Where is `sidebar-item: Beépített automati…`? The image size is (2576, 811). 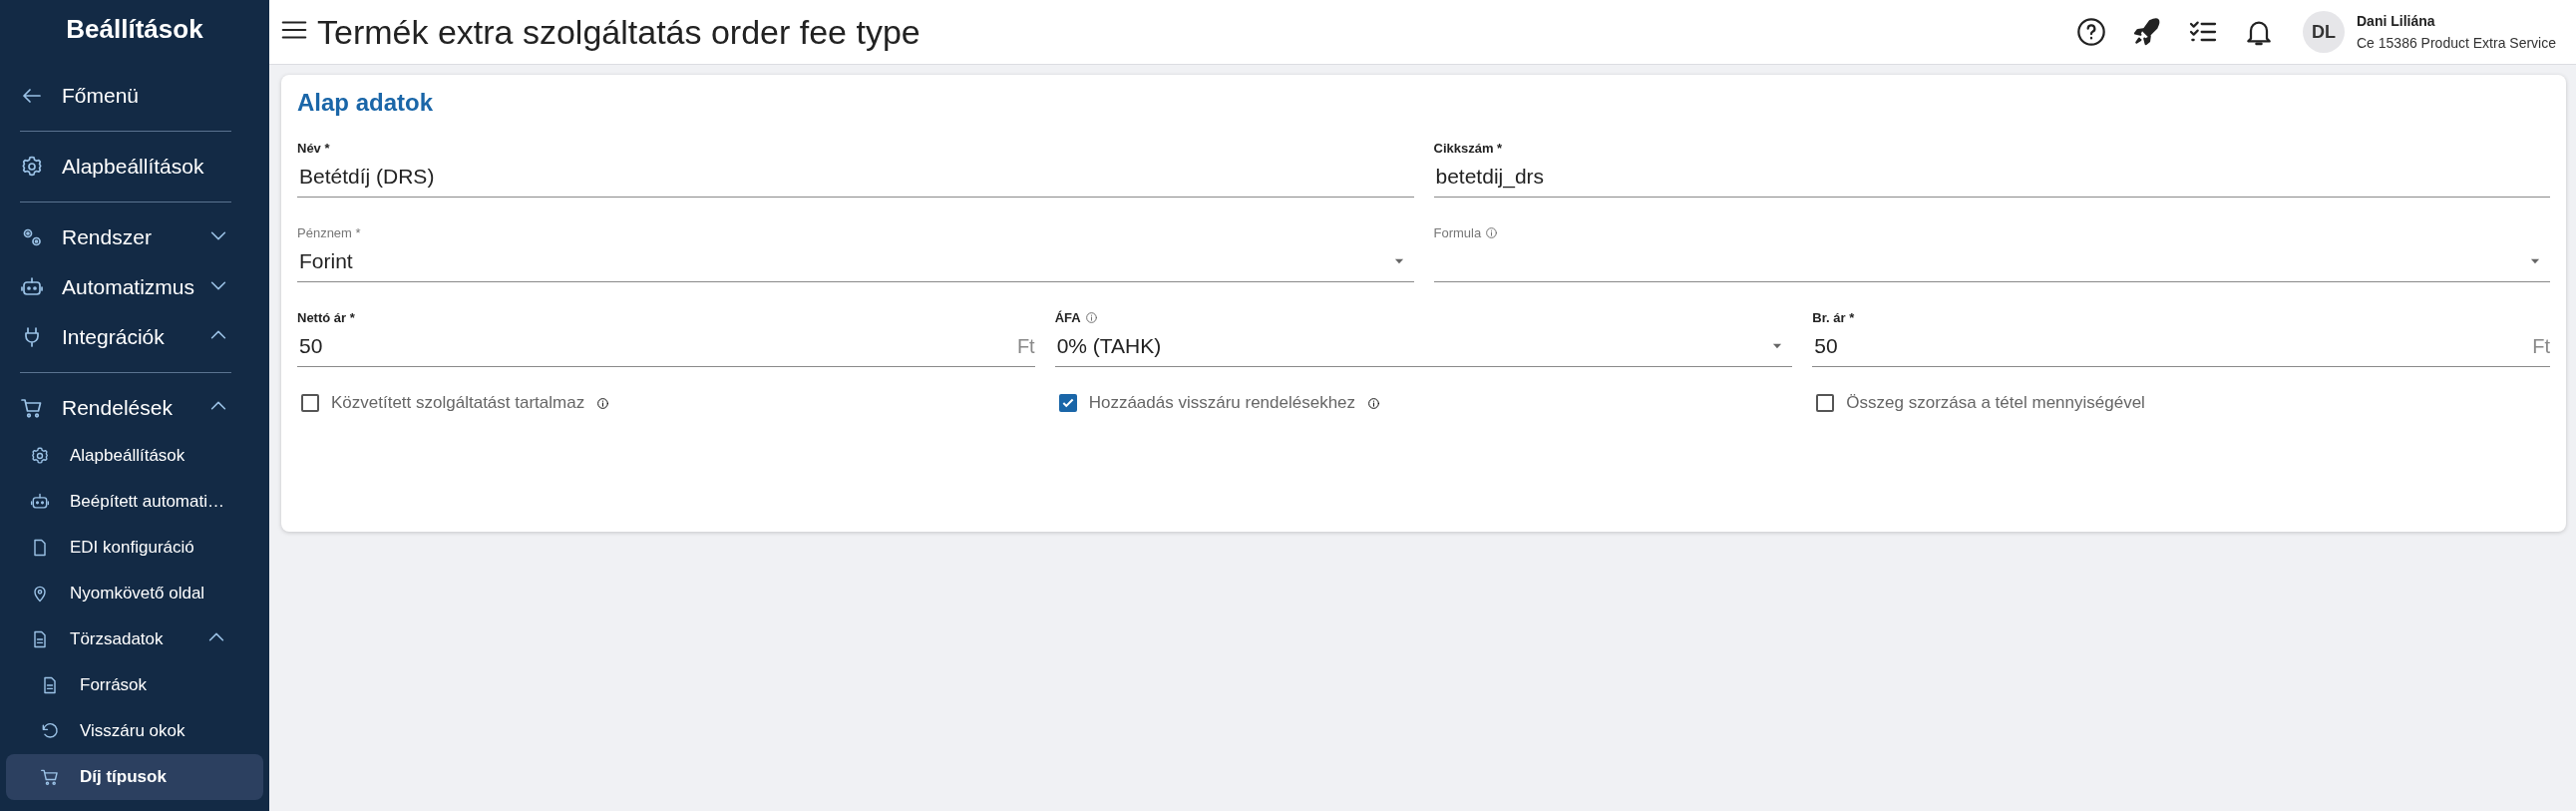
sidebar-item: Beépített automati… is located at coordinates (134, 502).